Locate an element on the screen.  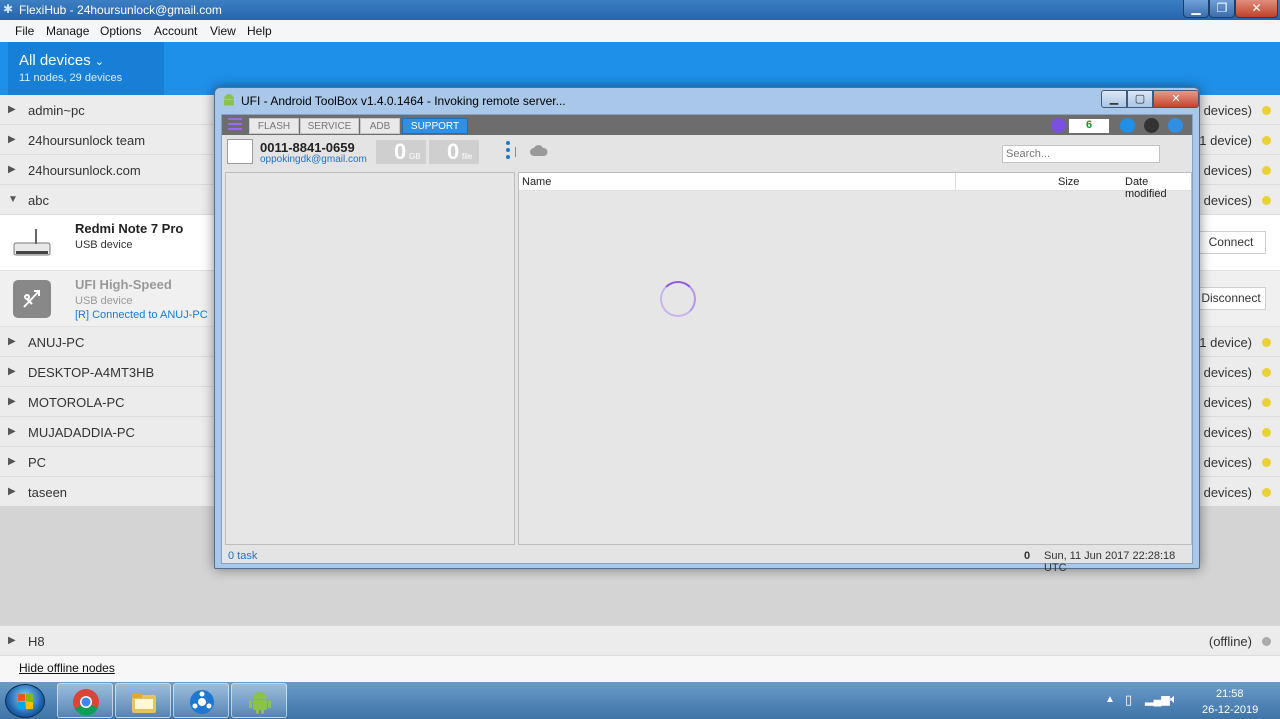
phone-icon is located at coordinates (240, 151).